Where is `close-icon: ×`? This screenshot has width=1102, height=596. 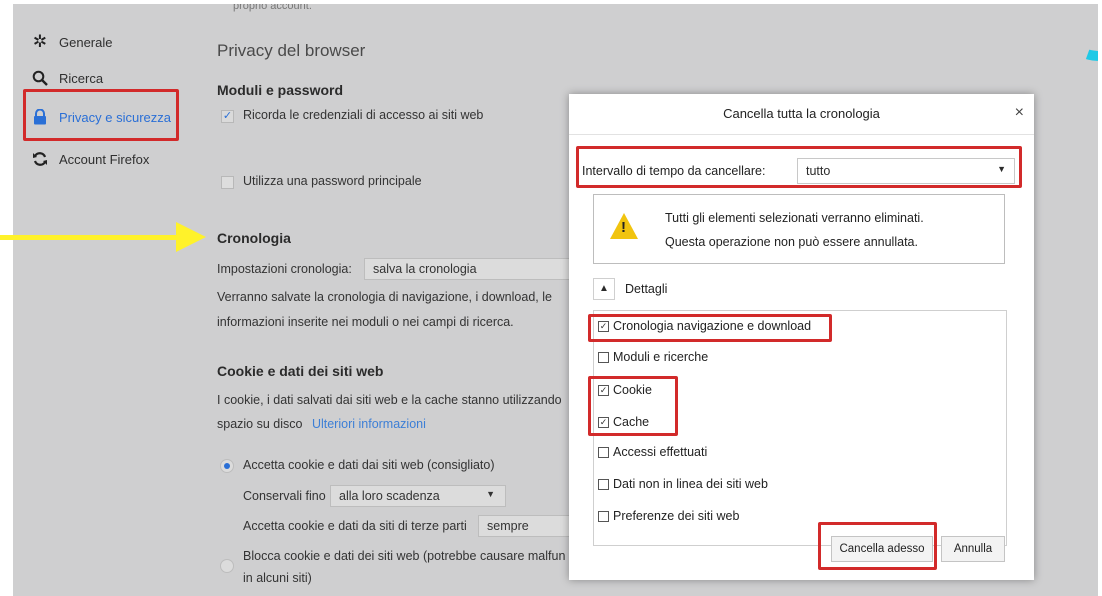
close-icon: × is located at coordinates (1019, 113).